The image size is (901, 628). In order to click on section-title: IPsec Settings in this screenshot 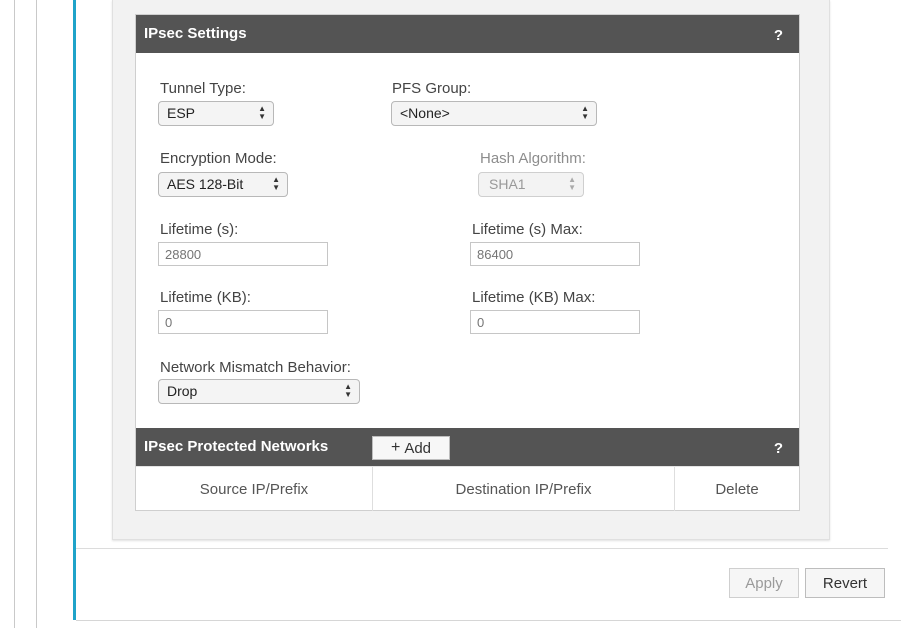, I will do `click(195, 33)`.